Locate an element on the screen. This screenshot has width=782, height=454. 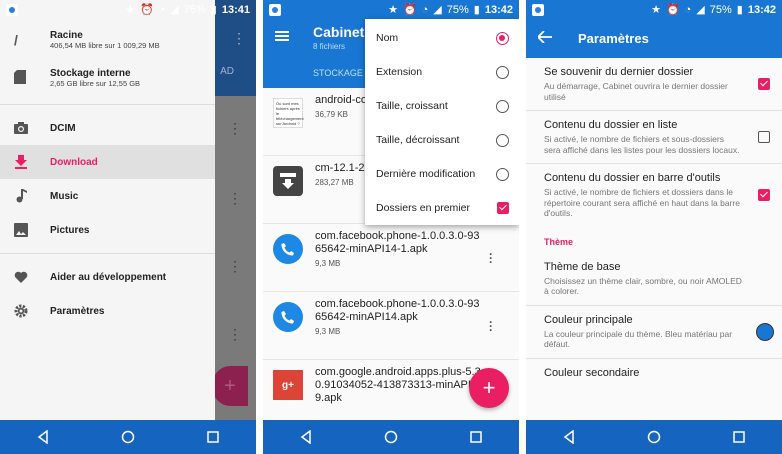
drawer-item-download: Download is located at coordinates (107, 162).